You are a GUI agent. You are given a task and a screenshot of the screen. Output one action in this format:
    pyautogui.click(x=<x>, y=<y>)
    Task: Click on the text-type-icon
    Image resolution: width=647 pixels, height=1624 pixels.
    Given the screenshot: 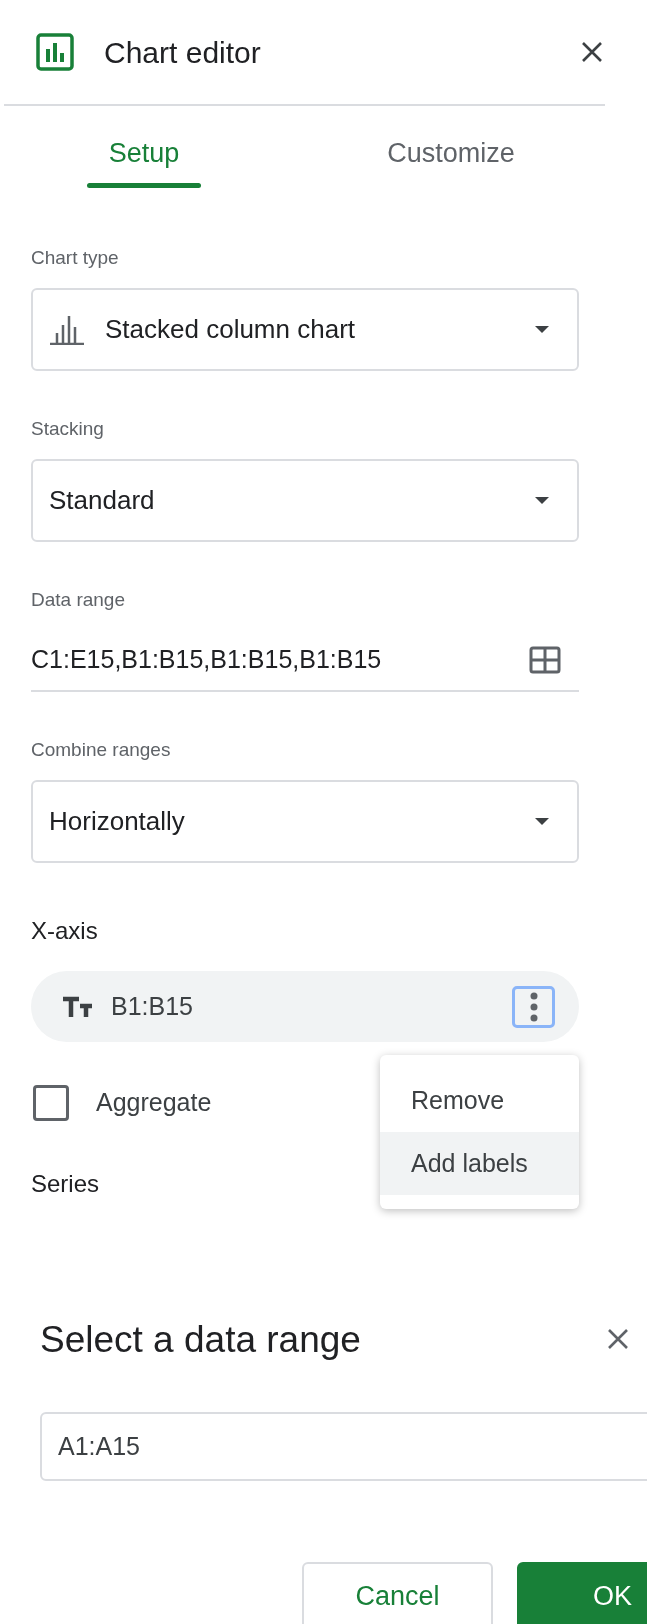 What is the action you would take?
    pyautogui.click(x=78, y=1006)
    